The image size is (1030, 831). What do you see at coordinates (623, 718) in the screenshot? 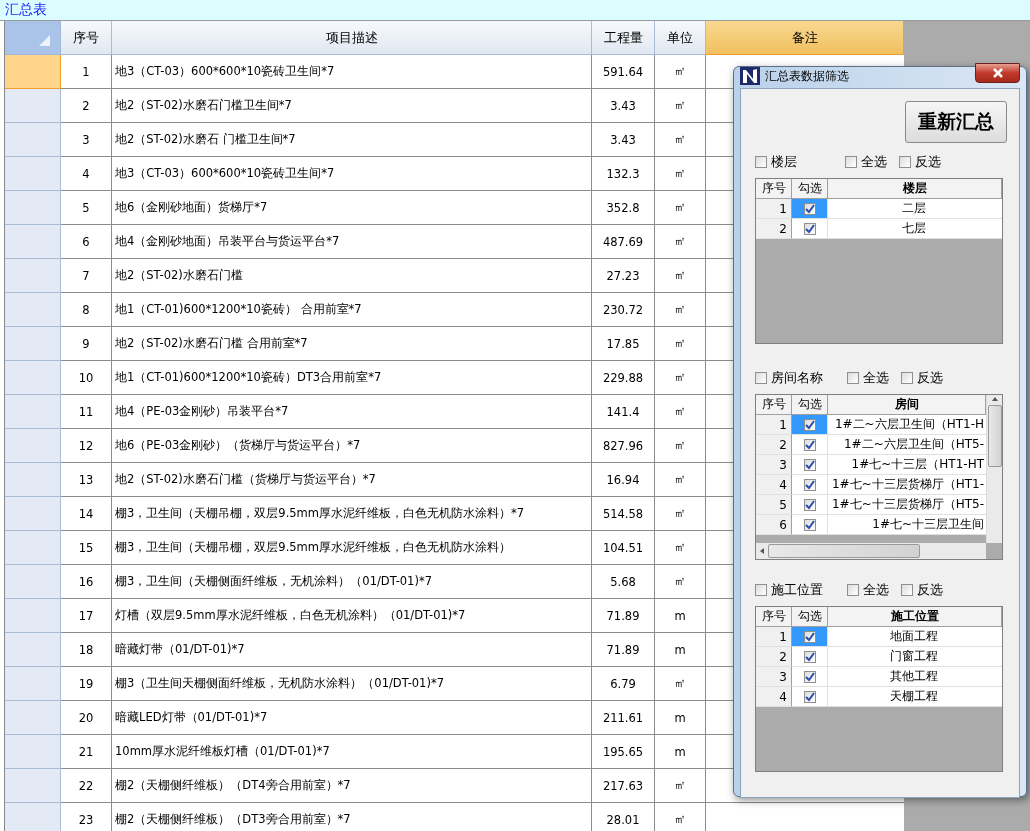
I see `table-cell: 211.61` at bounding box center [623, 718].